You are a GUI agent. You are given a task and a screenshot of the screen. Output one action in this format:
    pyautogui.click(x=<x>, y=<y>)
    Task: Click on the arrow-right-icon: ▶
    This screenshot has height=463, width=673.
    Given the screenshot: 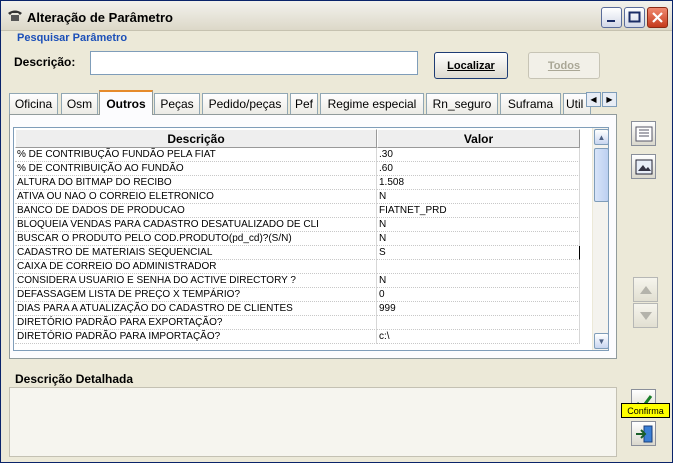 What is the action you would take?
    pyautogui.click(x=609, y=99)
    